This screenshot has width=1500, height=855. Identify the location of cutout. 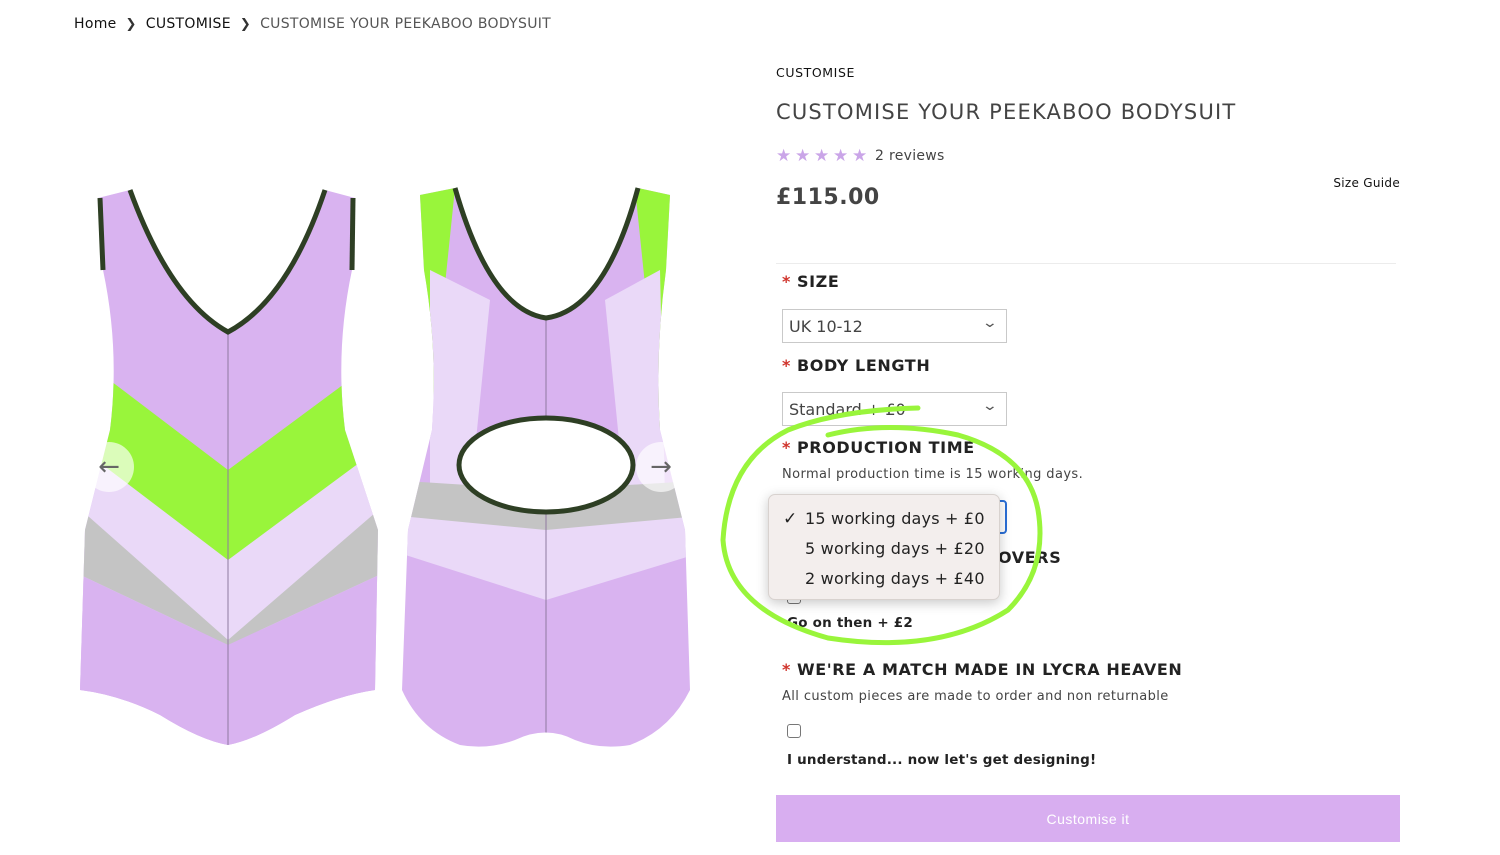
(546, 465).